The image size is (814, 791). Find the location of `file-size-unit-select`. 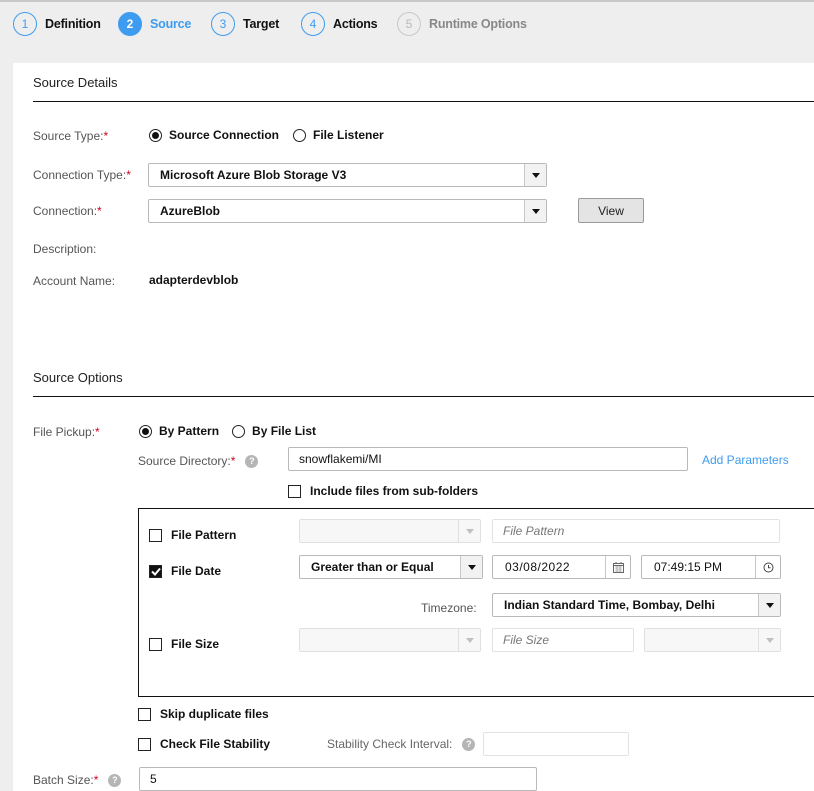

file-size-unit-select is located at coordinates (712, 640).